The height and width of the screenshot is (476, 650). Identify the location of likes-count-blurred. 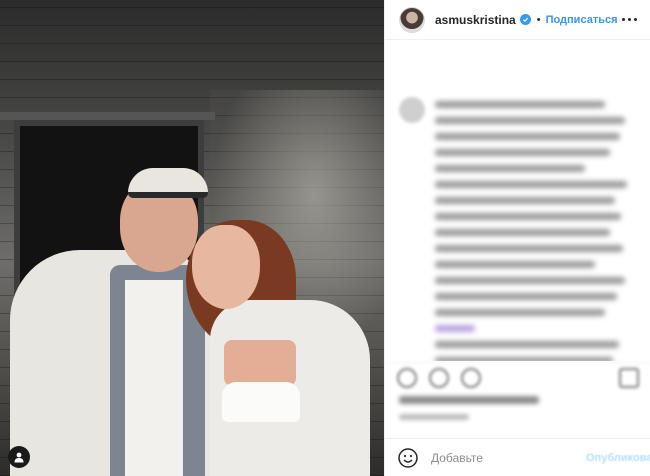
(469, 400).